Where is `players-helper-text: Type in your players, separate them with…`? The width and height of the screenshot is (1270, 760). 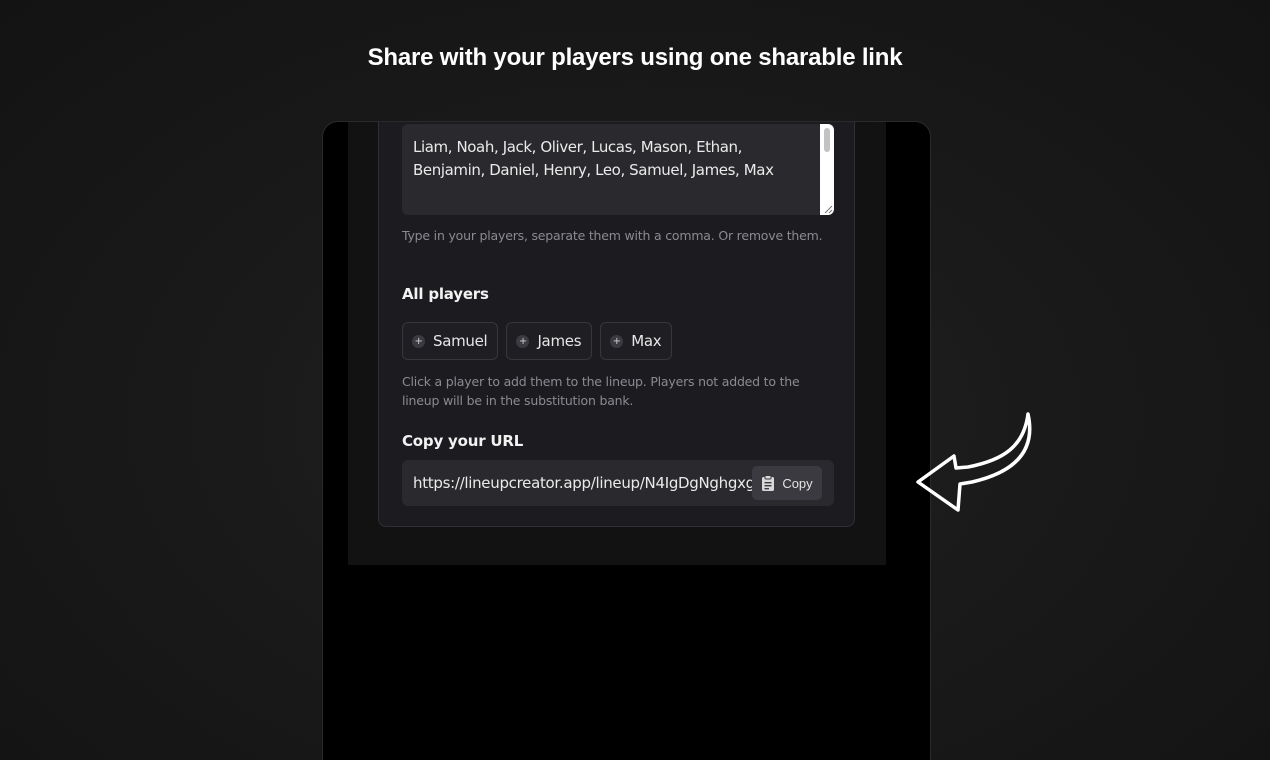
players-helper-text: Type in your players, separate them with… is located at coordinates (612, 235).